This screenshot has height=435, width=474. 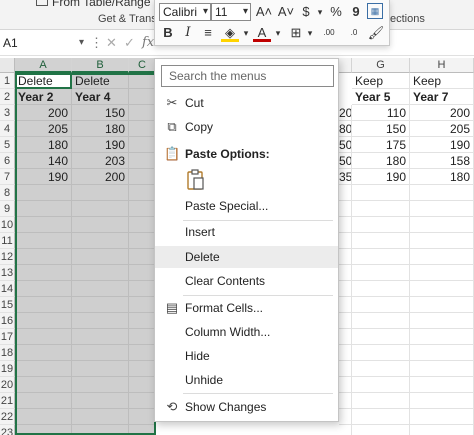 What do you see at coordinates (442, 97) in the screenshot?
I see `cell-h2: Year 7` at bounding box center [442, 97].